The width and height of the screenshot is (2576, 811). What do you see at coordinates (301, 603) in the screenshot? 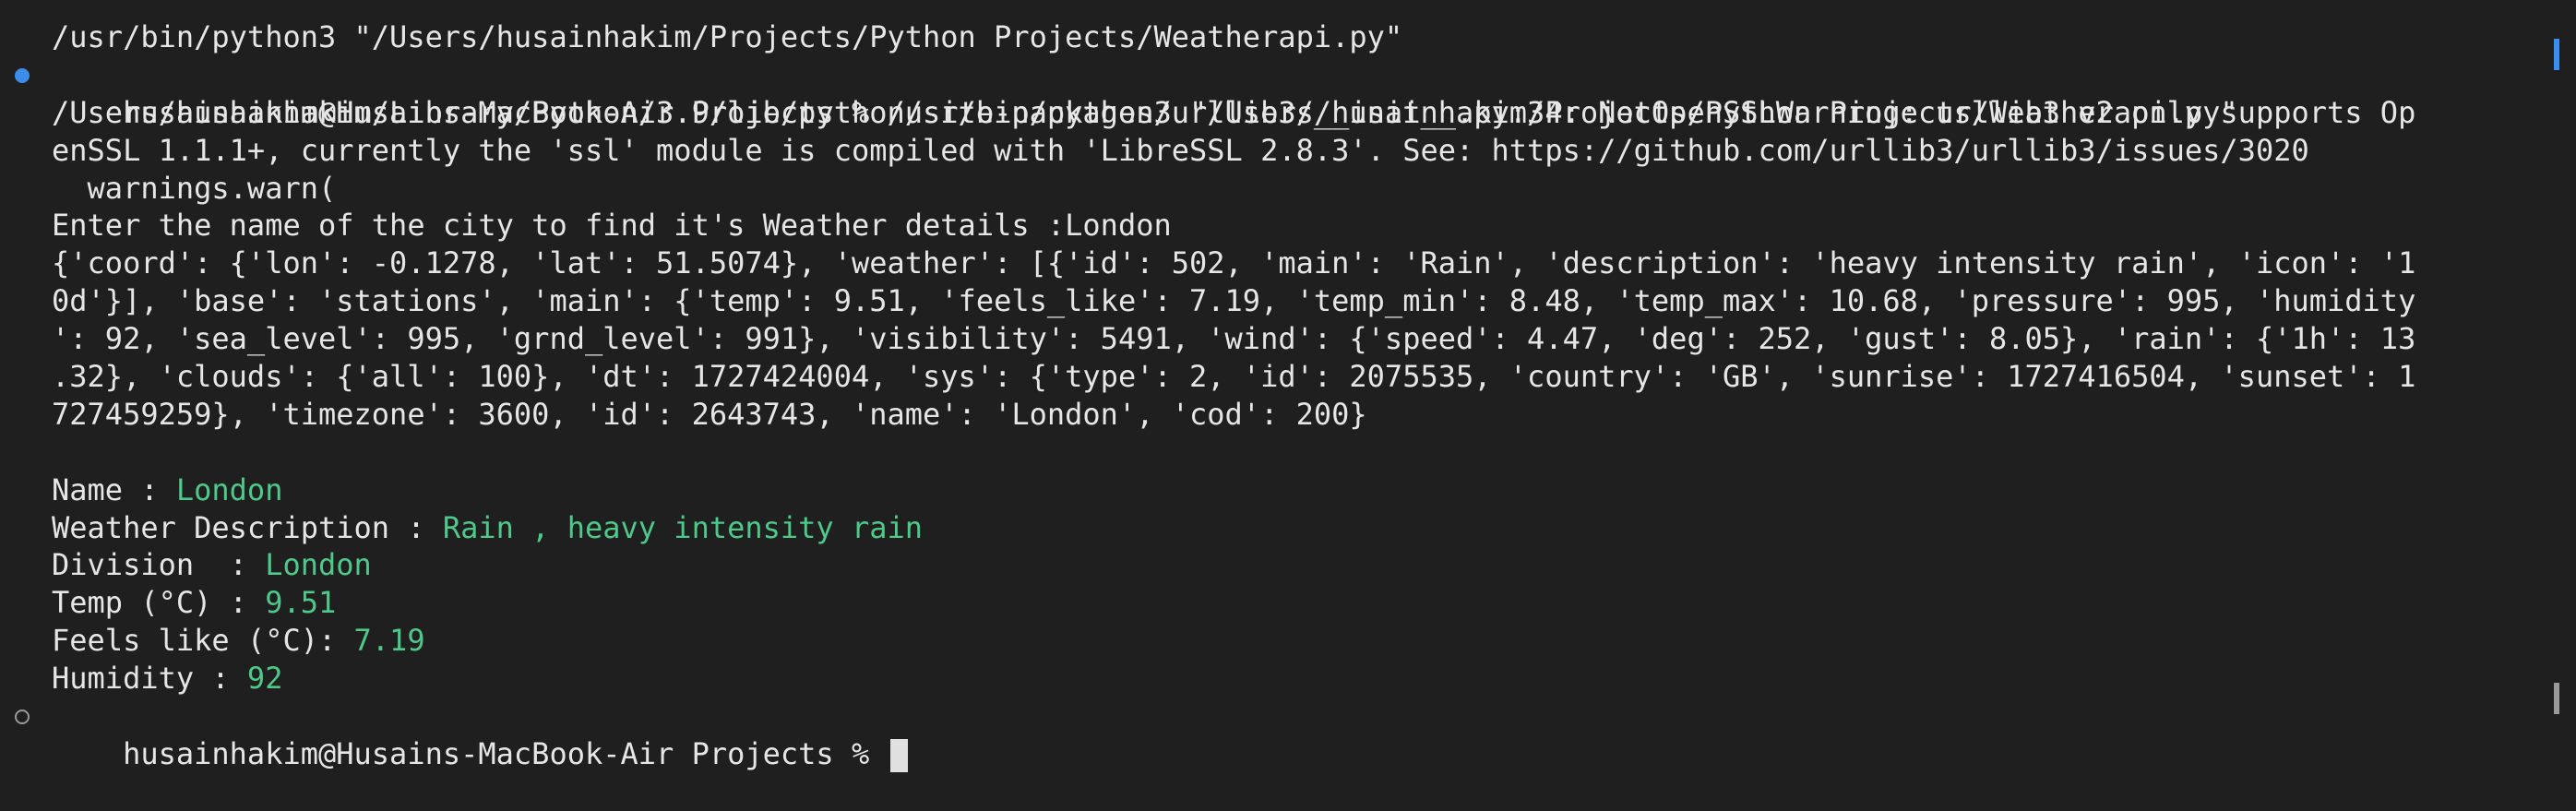
I see `result-value: 9.51` at bounding box center [301, 603].